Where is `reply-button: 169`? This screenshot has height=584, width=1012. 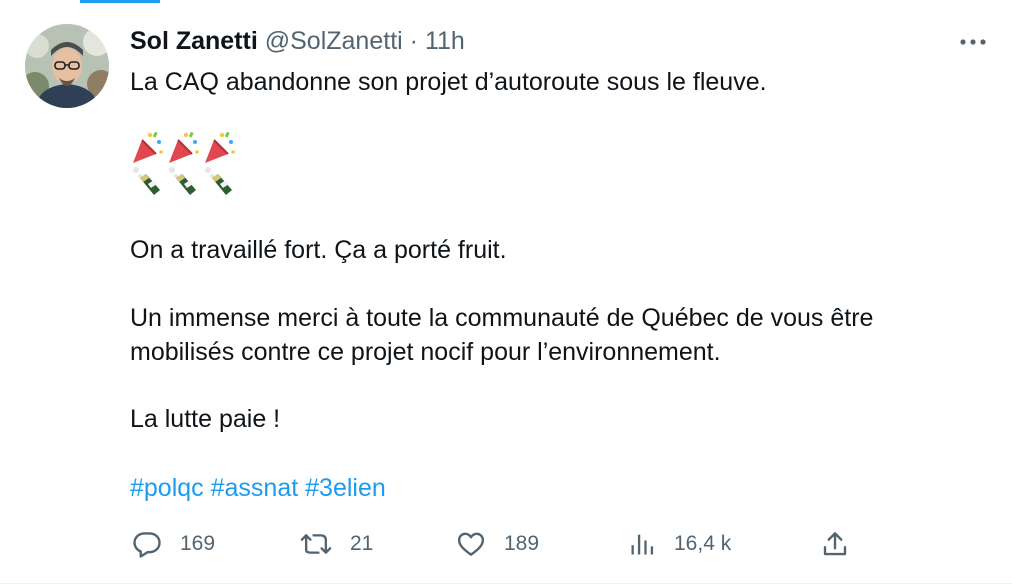 reply-button: 169 is located at coordinates (173, 544).